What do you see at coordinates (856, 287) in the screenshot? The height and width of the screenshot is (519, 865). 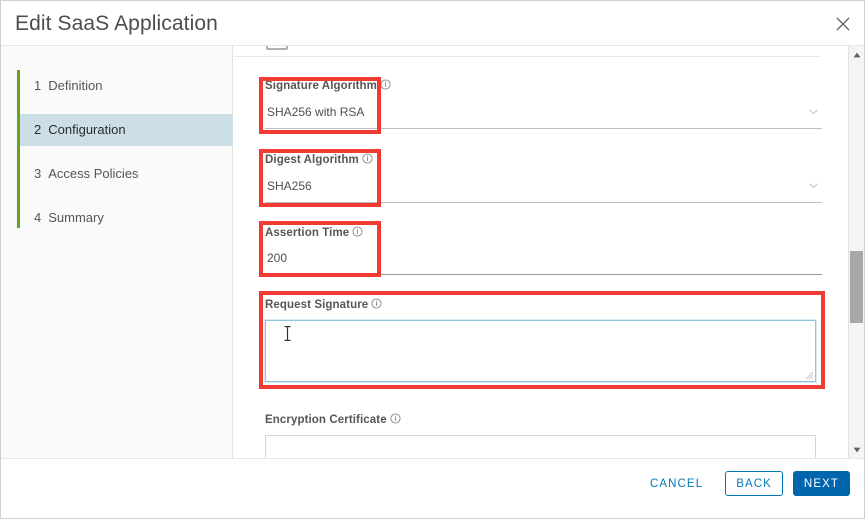 I see `scrollbar-thumb` at bounding box center [856, 287].